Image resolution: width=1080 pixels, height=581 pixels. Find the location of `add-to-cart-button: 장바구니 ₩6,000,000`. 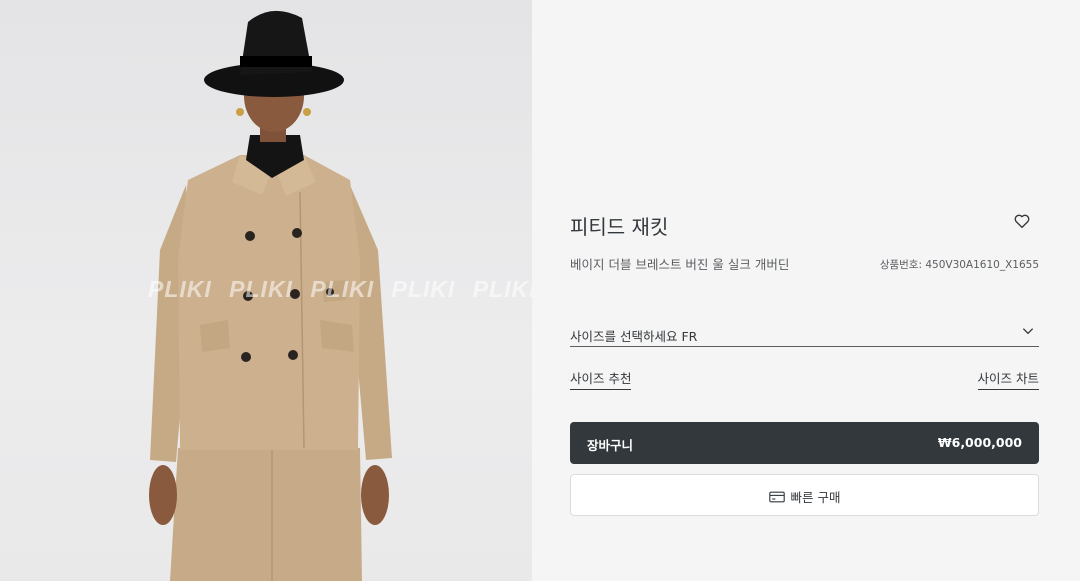

add-to-cart-button: 장바구니 ₩6,000,000 is located at coordinates (804, 443).